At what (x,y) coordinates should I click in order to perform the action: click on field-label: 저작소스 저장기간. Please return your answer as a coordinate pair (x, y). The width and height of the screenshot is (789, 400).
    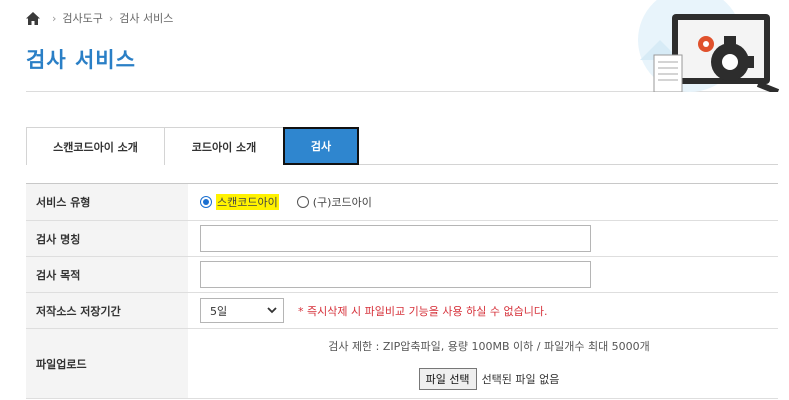
    Looking at the image, I should click on (107, 310).